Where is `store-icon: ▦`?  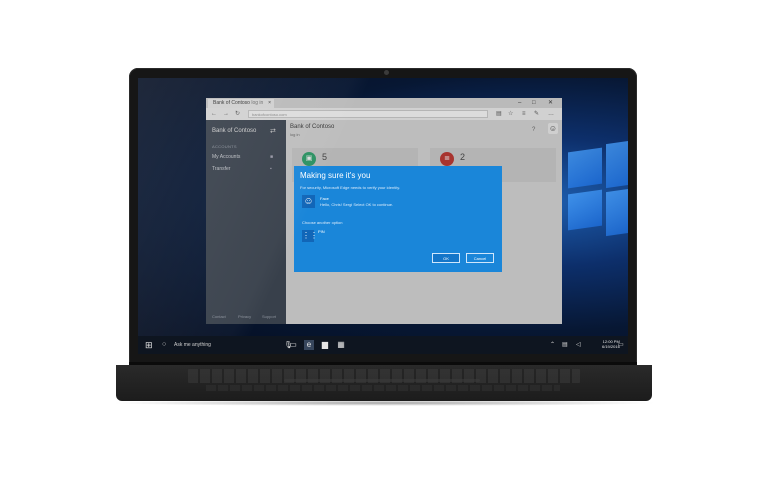 store-icon: ▦ is located at coordinates (341, 345).